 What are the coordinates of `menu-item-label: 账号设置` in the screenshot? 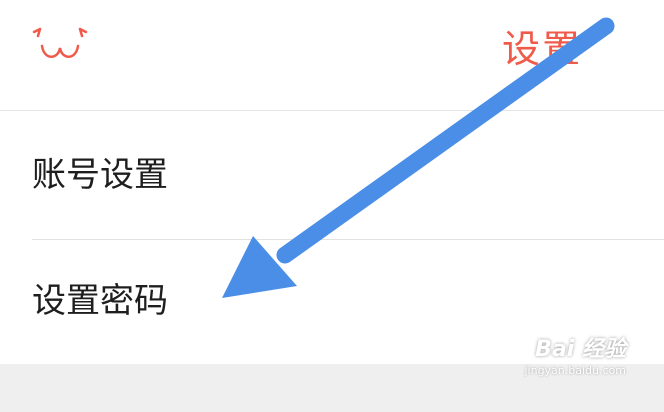 It's located at (100, 175).